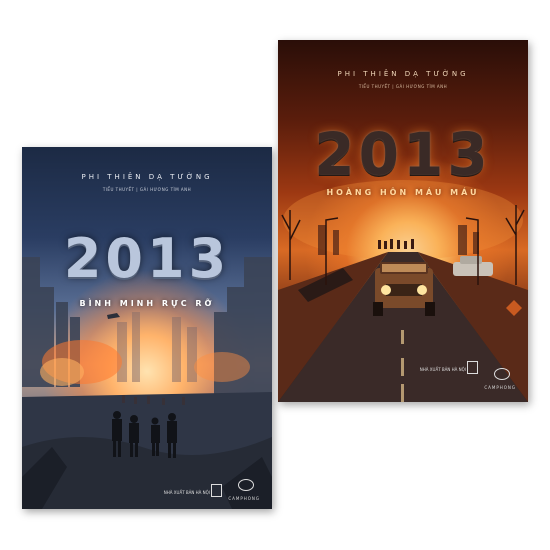  Describe the element at coordinates (403, 192) in the screenshot. I see `book-subtitle: HOÀNG HÔN MÁU MÁU` at that location.